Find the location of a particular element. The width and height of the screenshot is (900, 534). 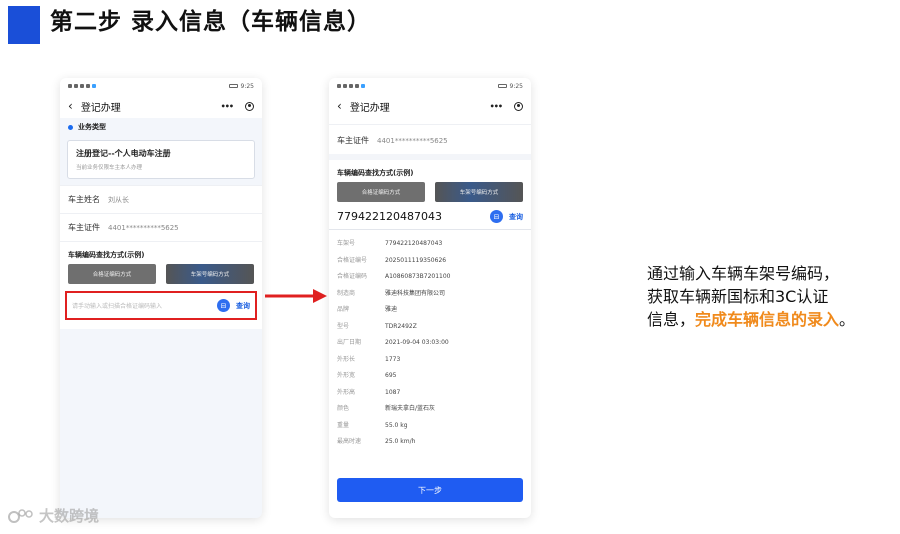

bullet-dot-icon is located at coordinates (70, 127).